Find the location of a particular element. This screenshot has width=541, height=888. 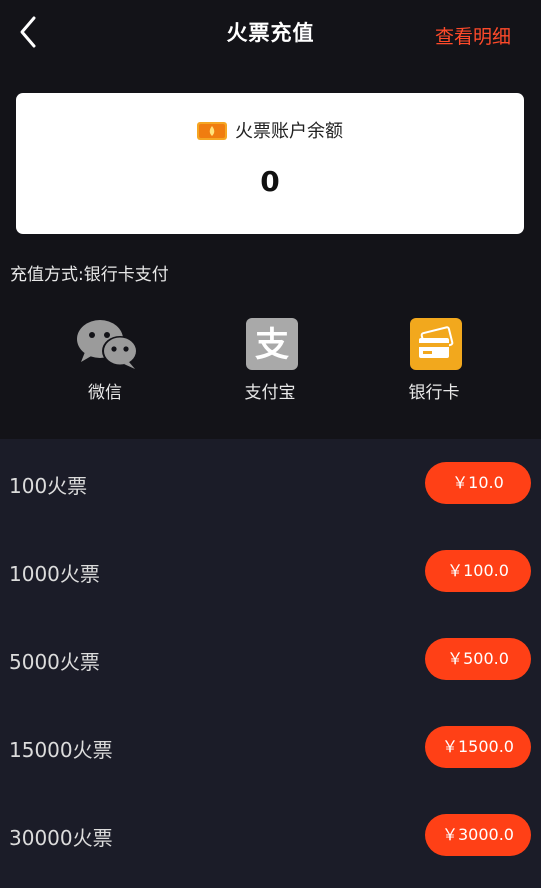

package-name: 15000火票 is located at coordinates (61, 750).